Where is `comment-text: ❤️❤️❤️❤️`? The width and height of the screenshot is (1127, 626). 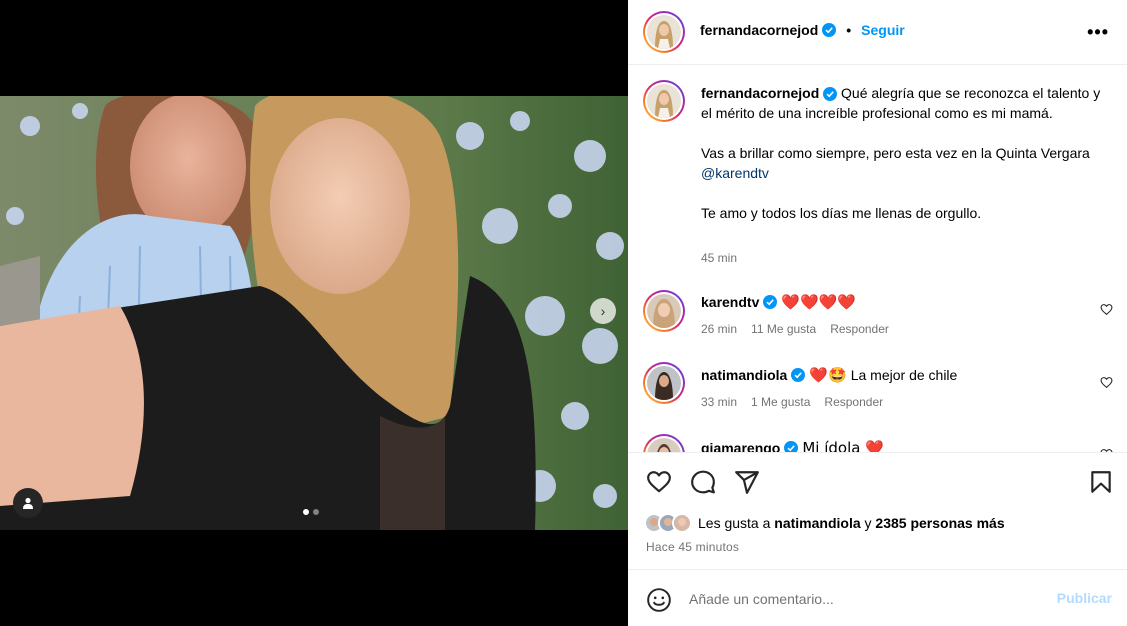
comment-text: ❤️❤️❤️❤️ is located at coordinates (819, 302).